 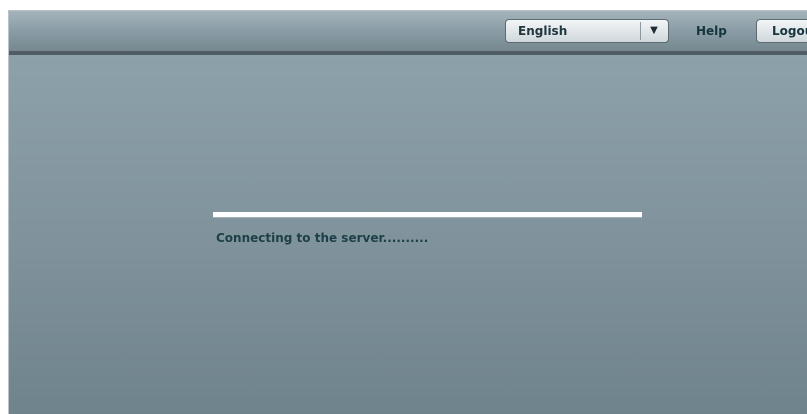 I want to click on logout-label: Logout, so click(x=789, y=31).